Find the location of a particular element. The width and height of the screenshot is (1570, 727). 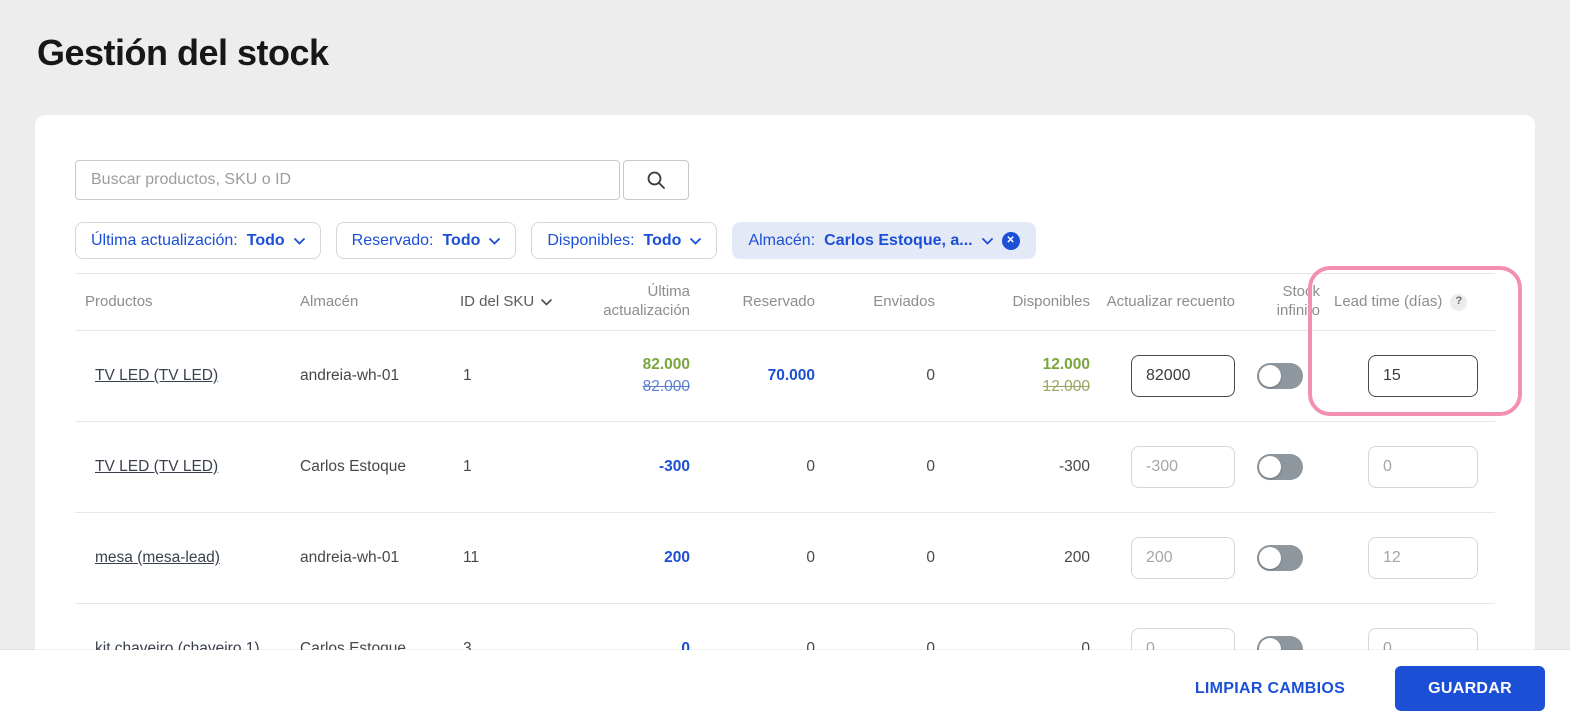

header-warehouse: Almacén is located at coordinates (329, 301).